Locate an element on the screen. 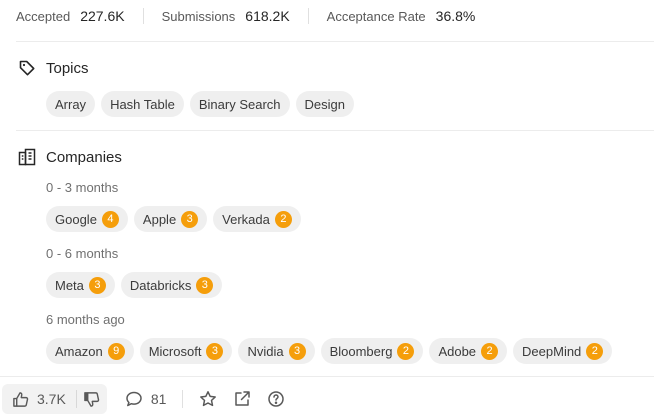  company-tag: Nvidia 3 is located at coordinates (276, 351).